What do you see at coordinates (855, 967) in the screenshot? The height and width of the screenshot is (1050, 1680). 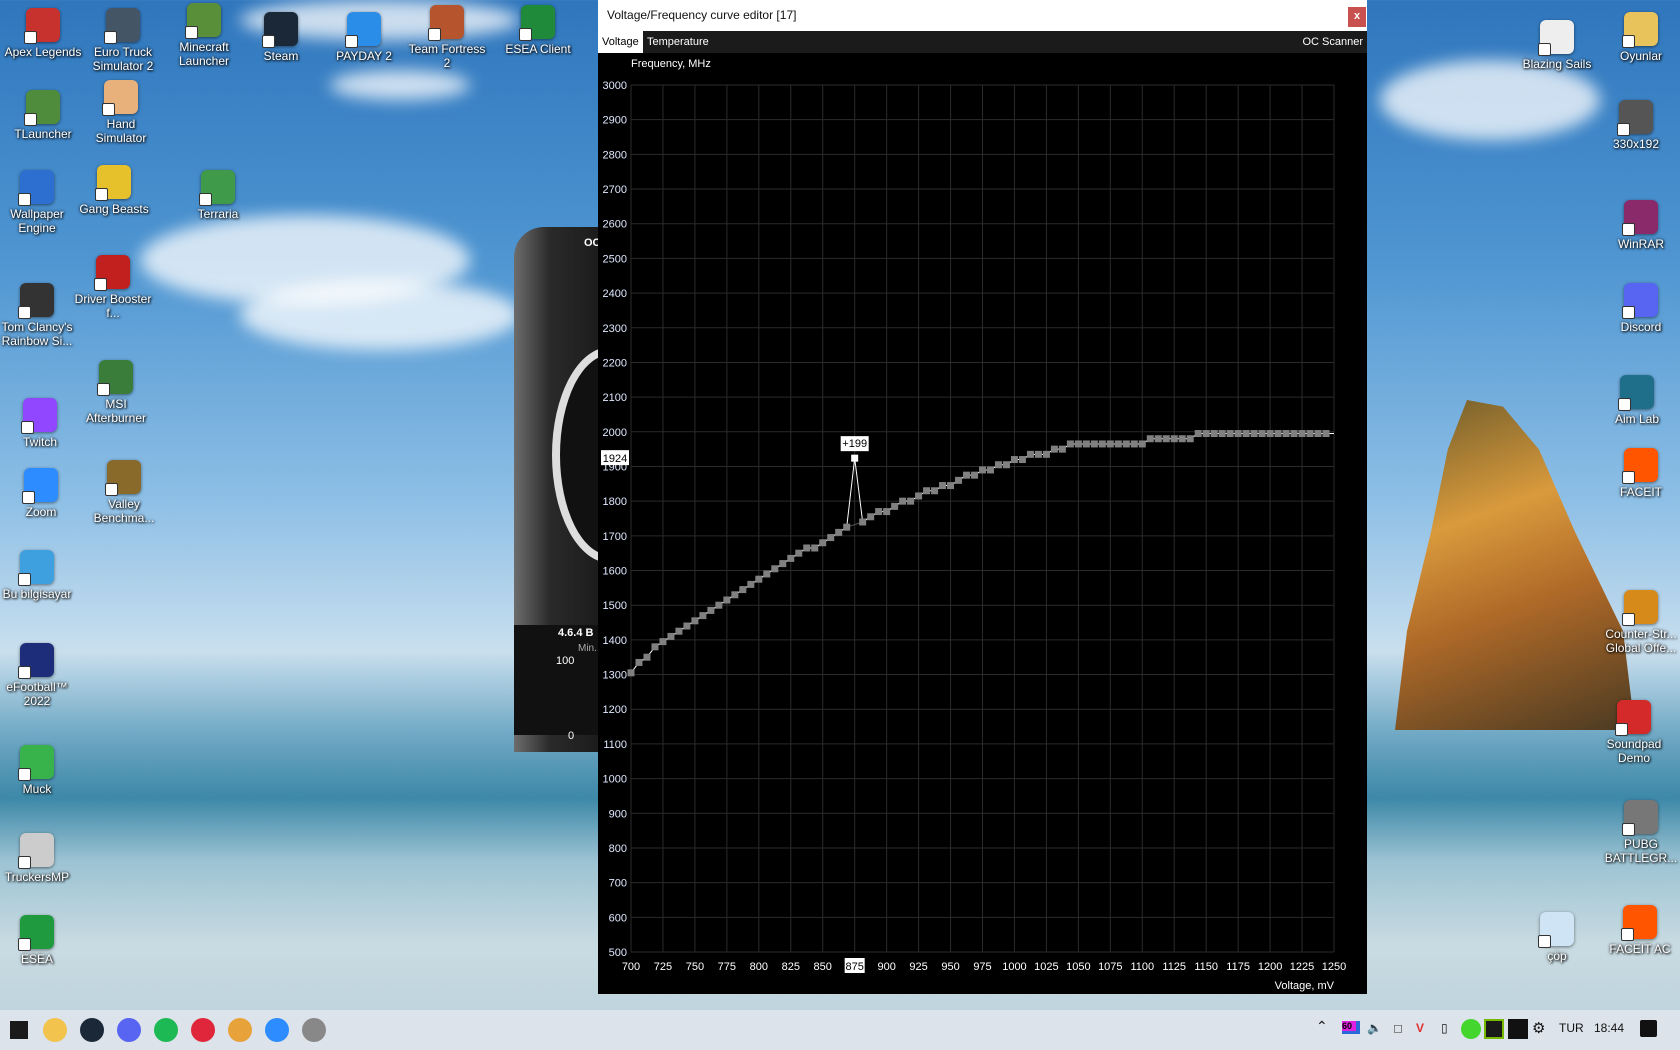 I see `x-tick-label: 875` at bounding box center [855, 967].